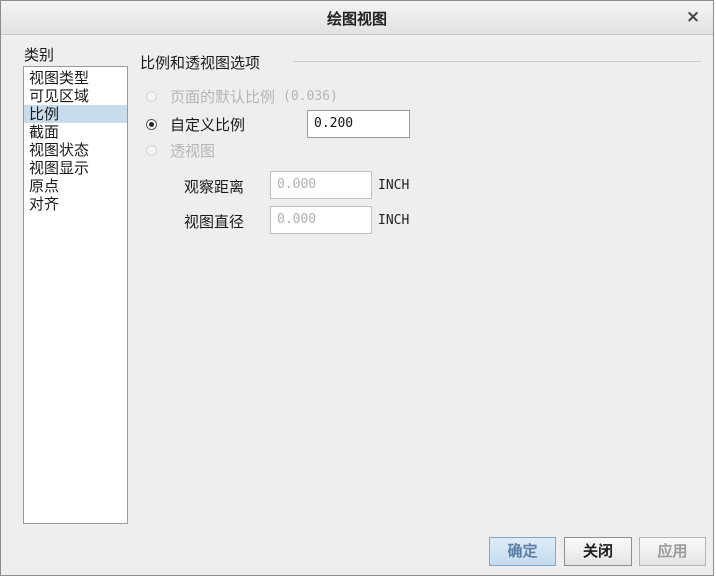 The width and height of the screenshot is (716, 578). I want to click on custom-scale-label: 自定义比例, so click(208, 124).